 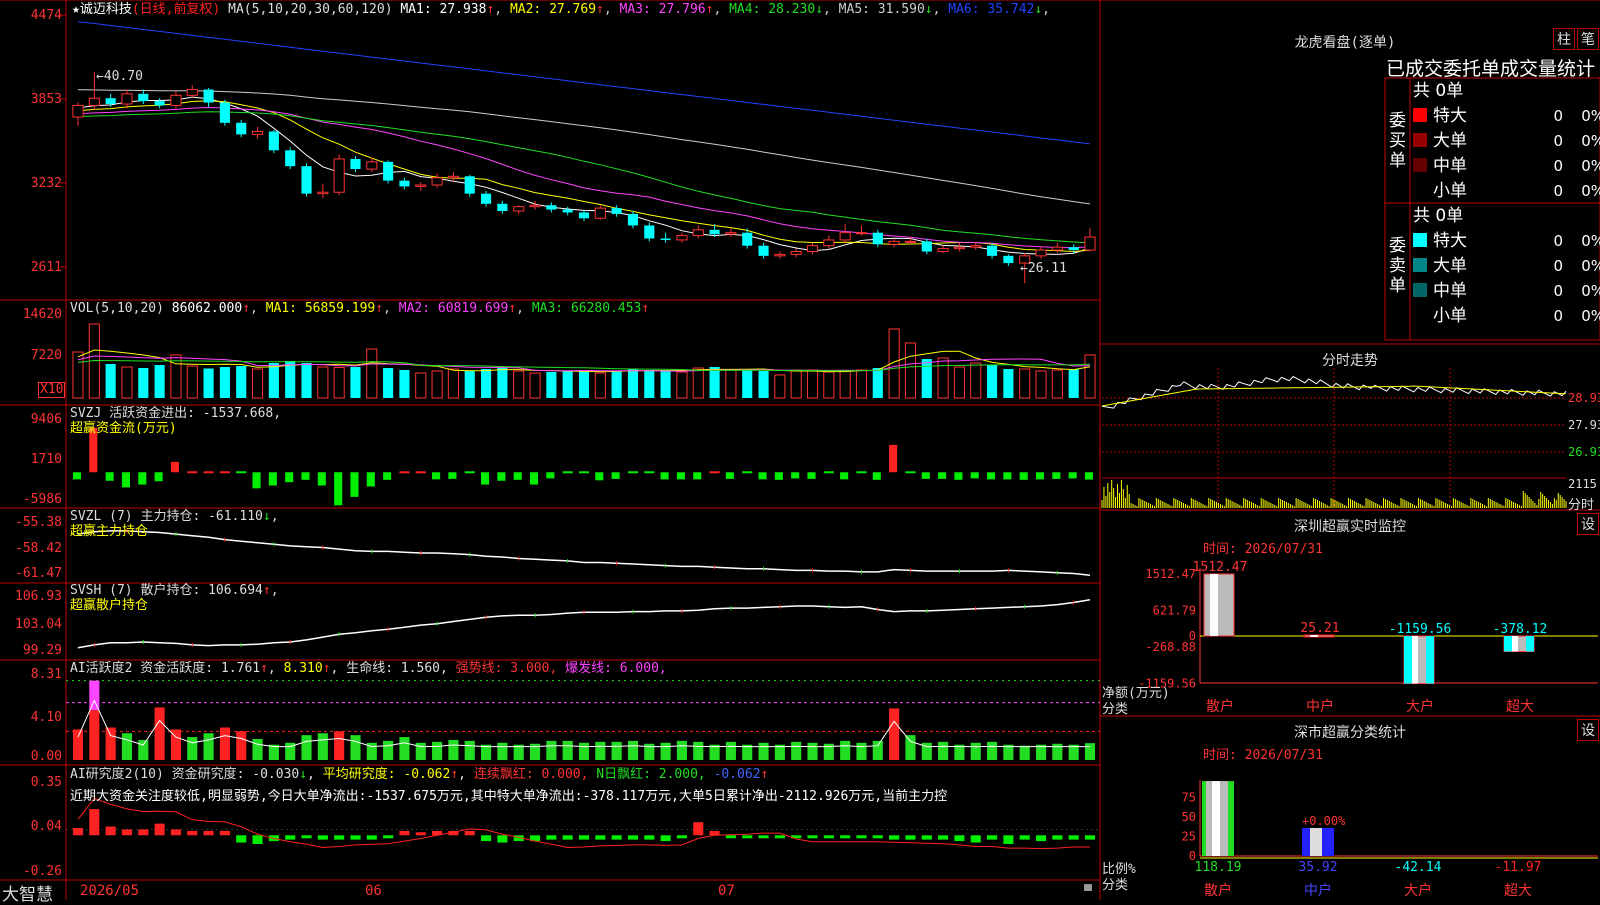 What do you see at coordinates (1214, 605) in the screenshot?
I see `monitor-bar-highlight` at bounding box center [1214, 605].